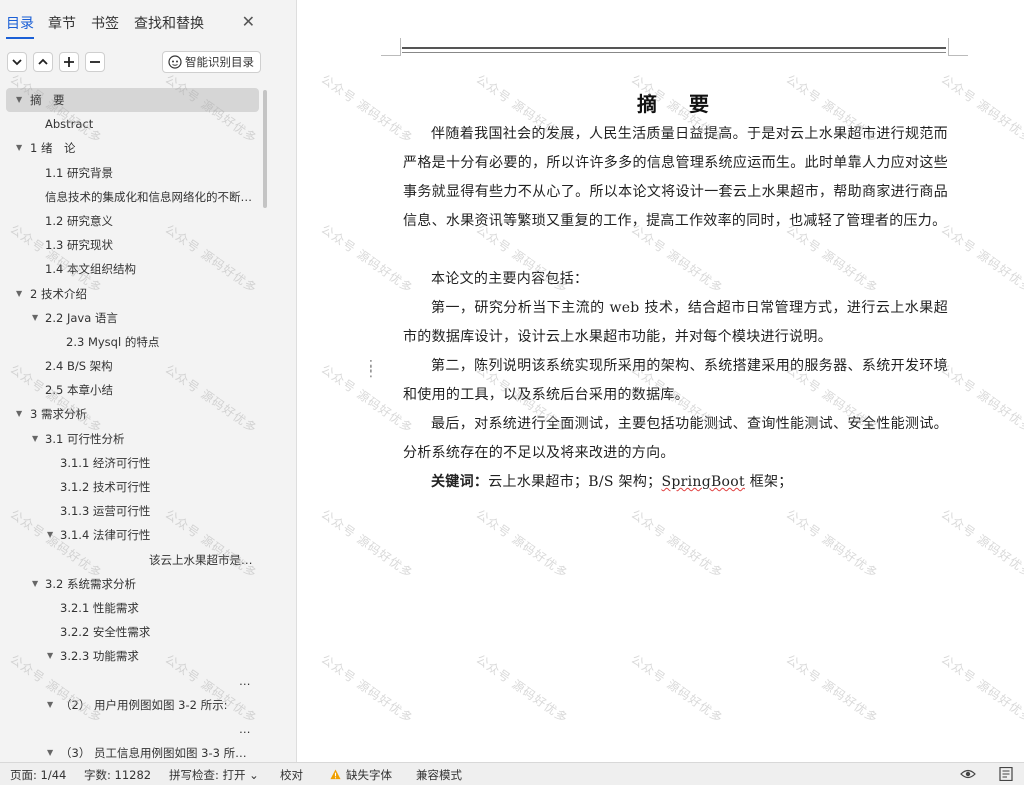 The width and height of the screenshot is (1024, 785). What do you see at coordinates (675, 279) in the screenshot?
I see `abstract-paragraph: 本论文的主要内容包括：` at bounding box center [675, 279].